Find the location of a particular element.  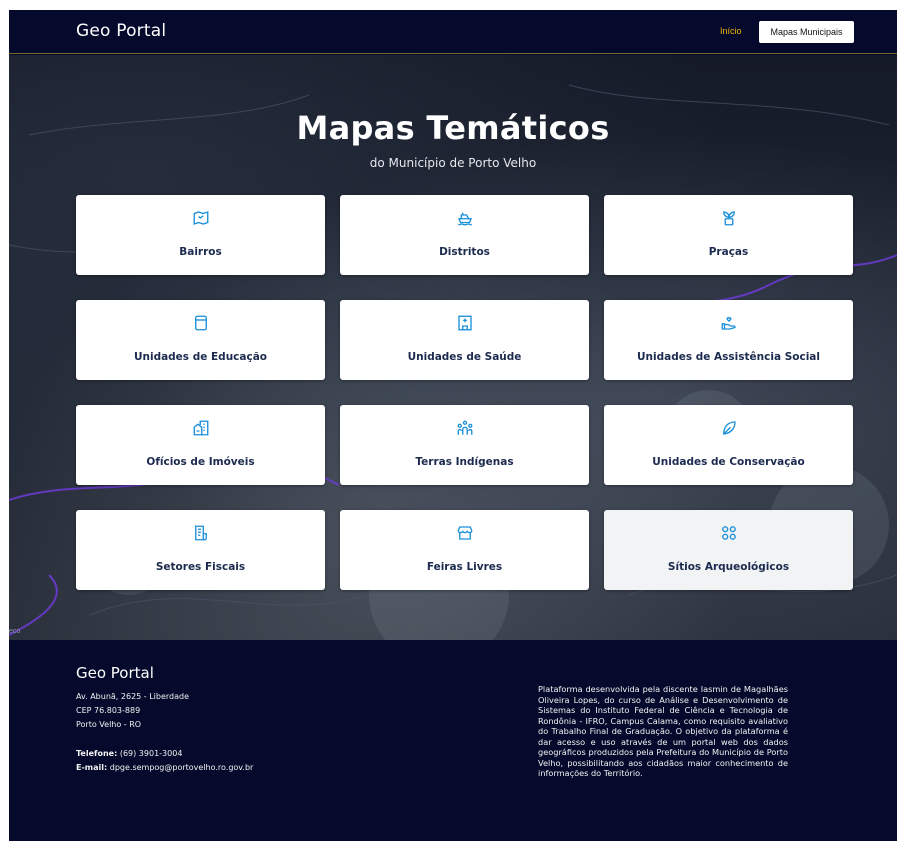

footer-address-line: Av. Abunã, 2625 - Liberdade is located at coordinates (133, 696).